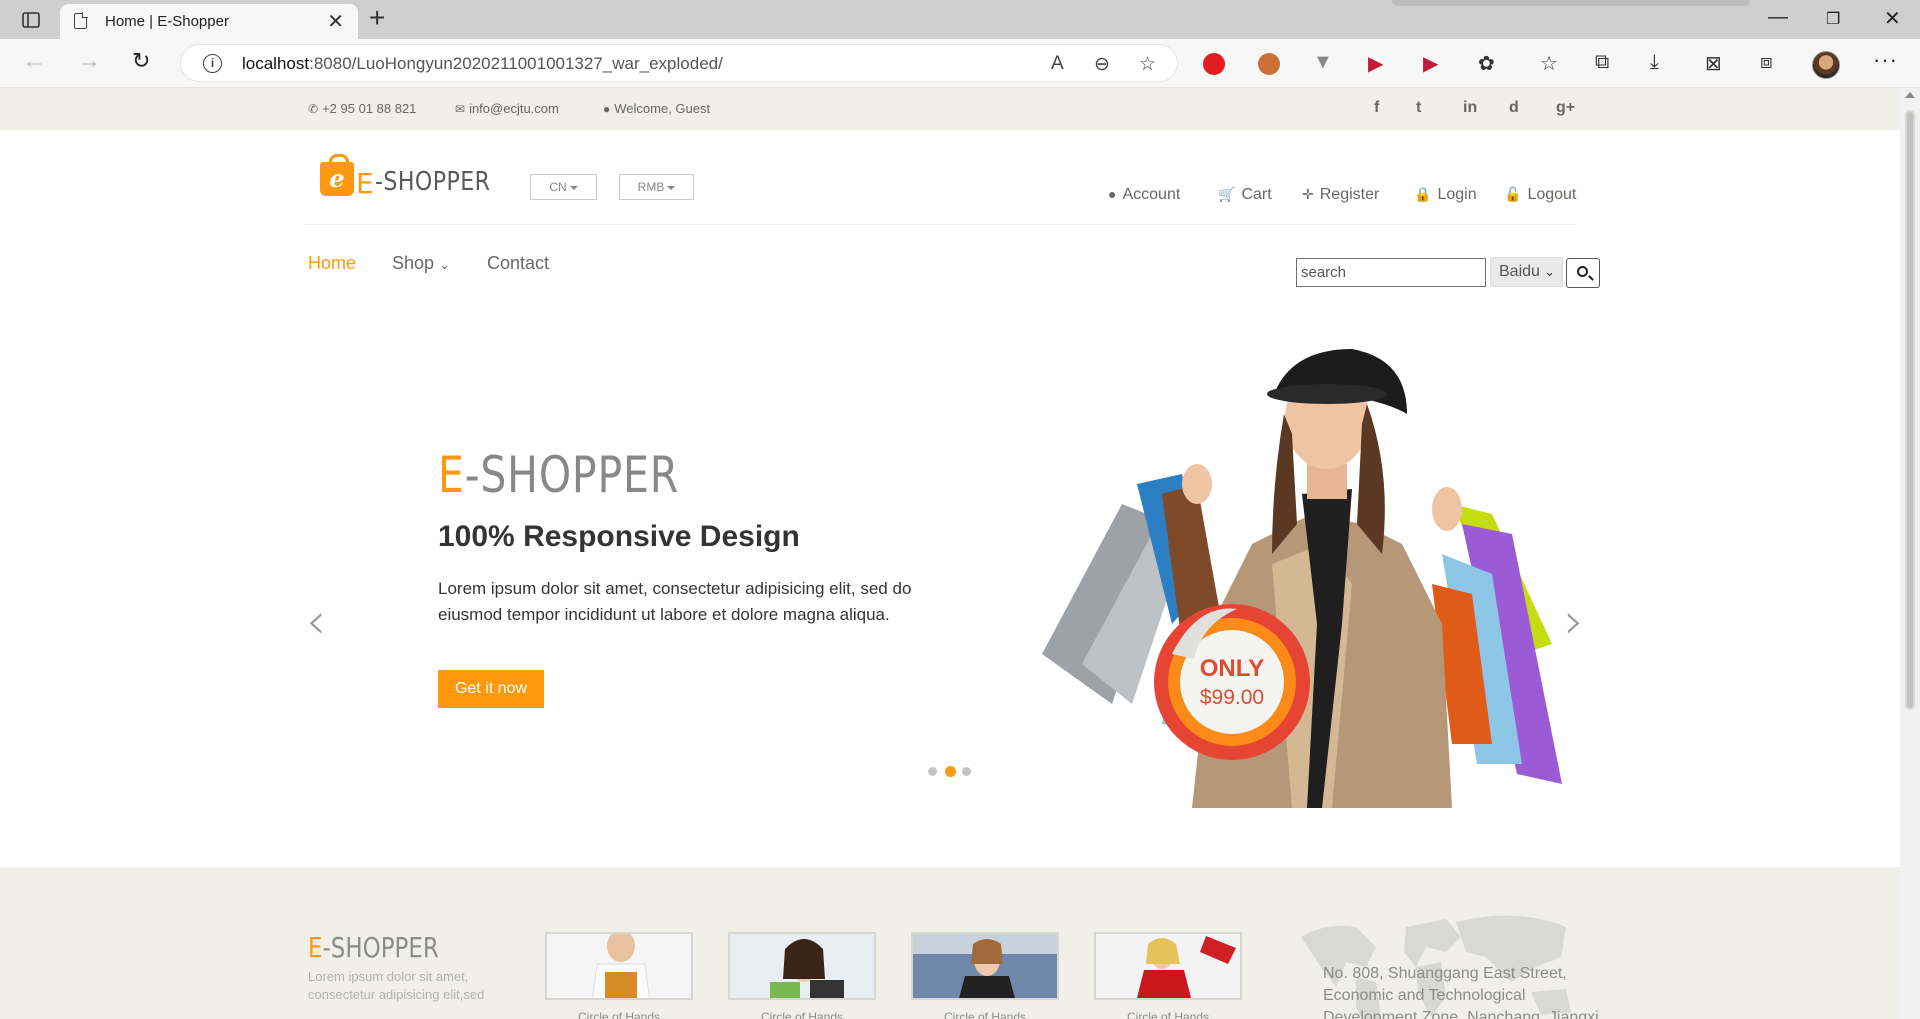 The image size is (1920, 1019). Describe the element at coordinates (335, 21) in the screenshot. I see `close-tab-icon: ✕` at that location.